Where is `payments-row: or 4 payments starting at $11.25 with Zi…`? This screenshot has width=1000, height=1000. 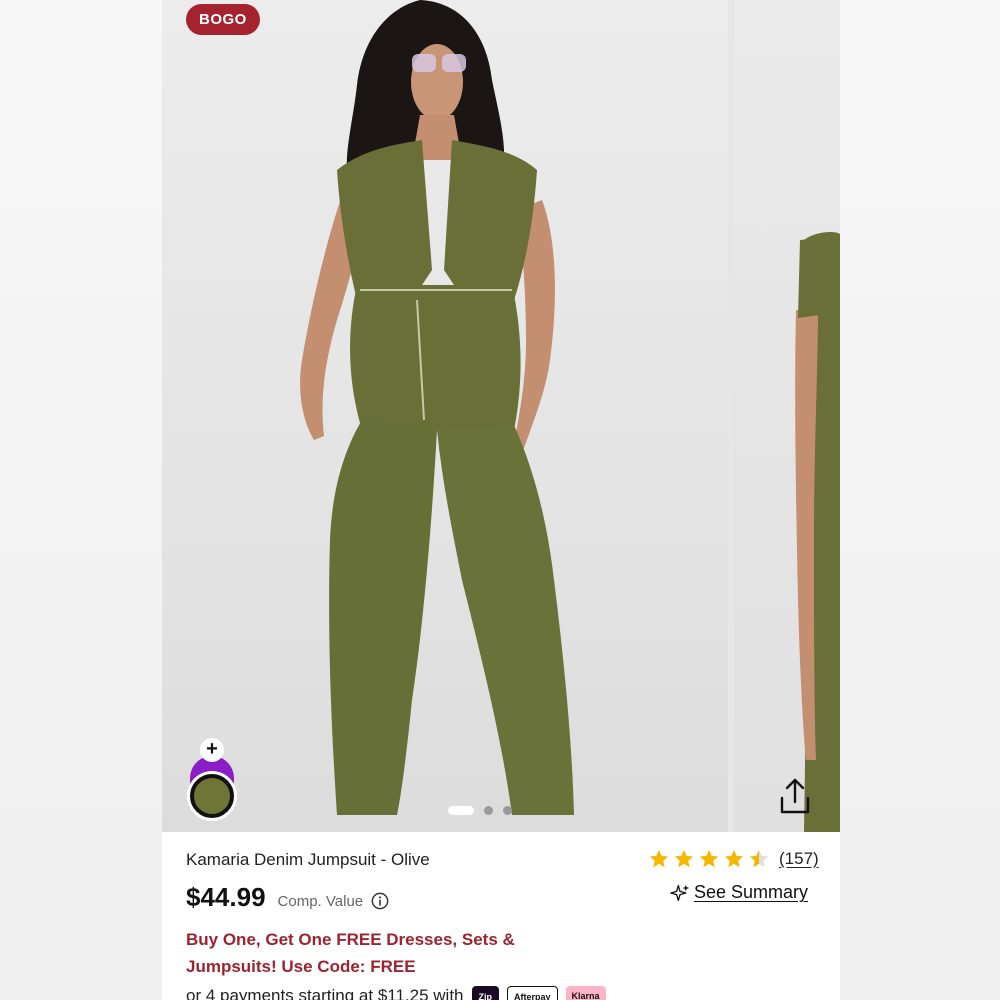 payments-row: or 4 payments starting at $11.25 with Zi… is located at coordinates (396, 993).